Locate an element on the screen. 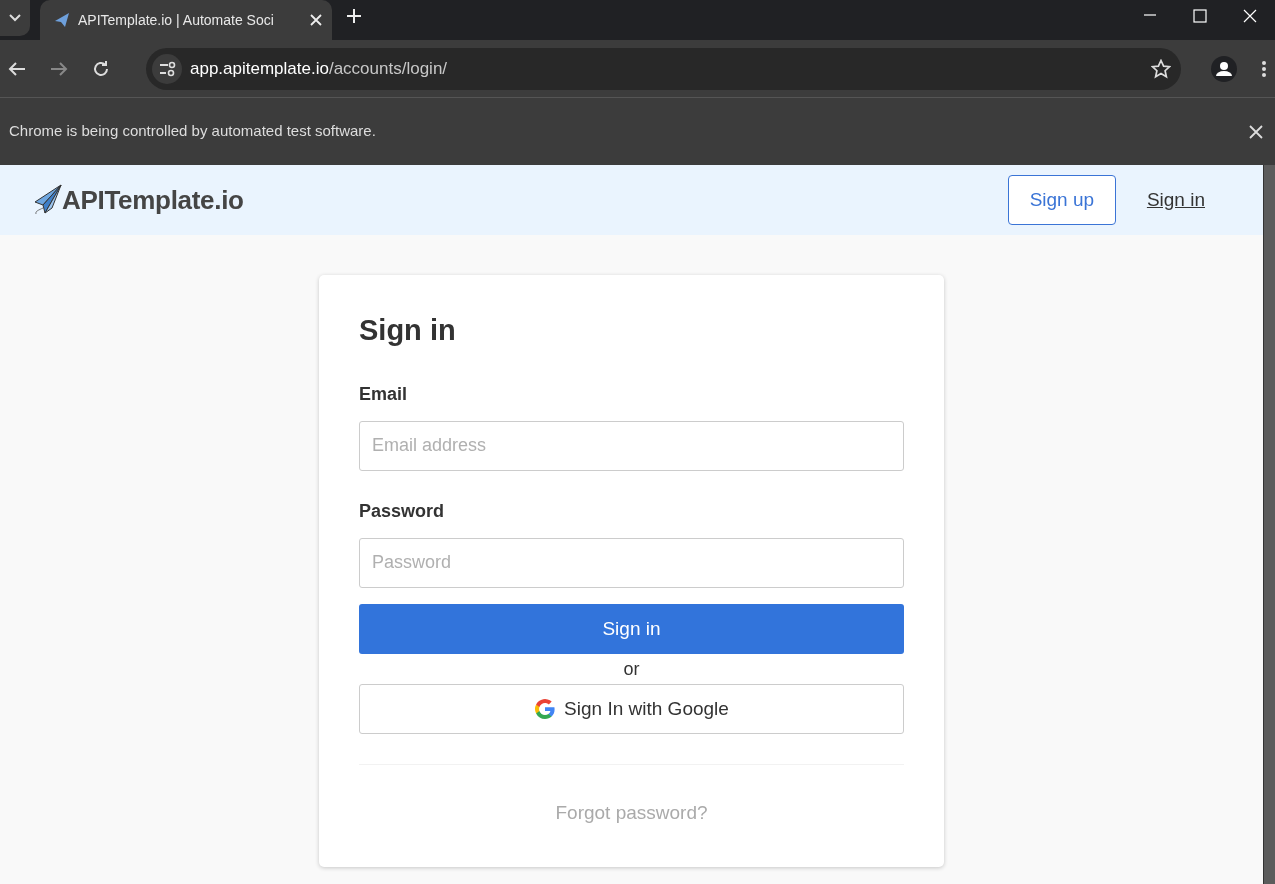 The height and width of the screenshot is (884, 1275). reload-icon is located at coordinates (101, 68).